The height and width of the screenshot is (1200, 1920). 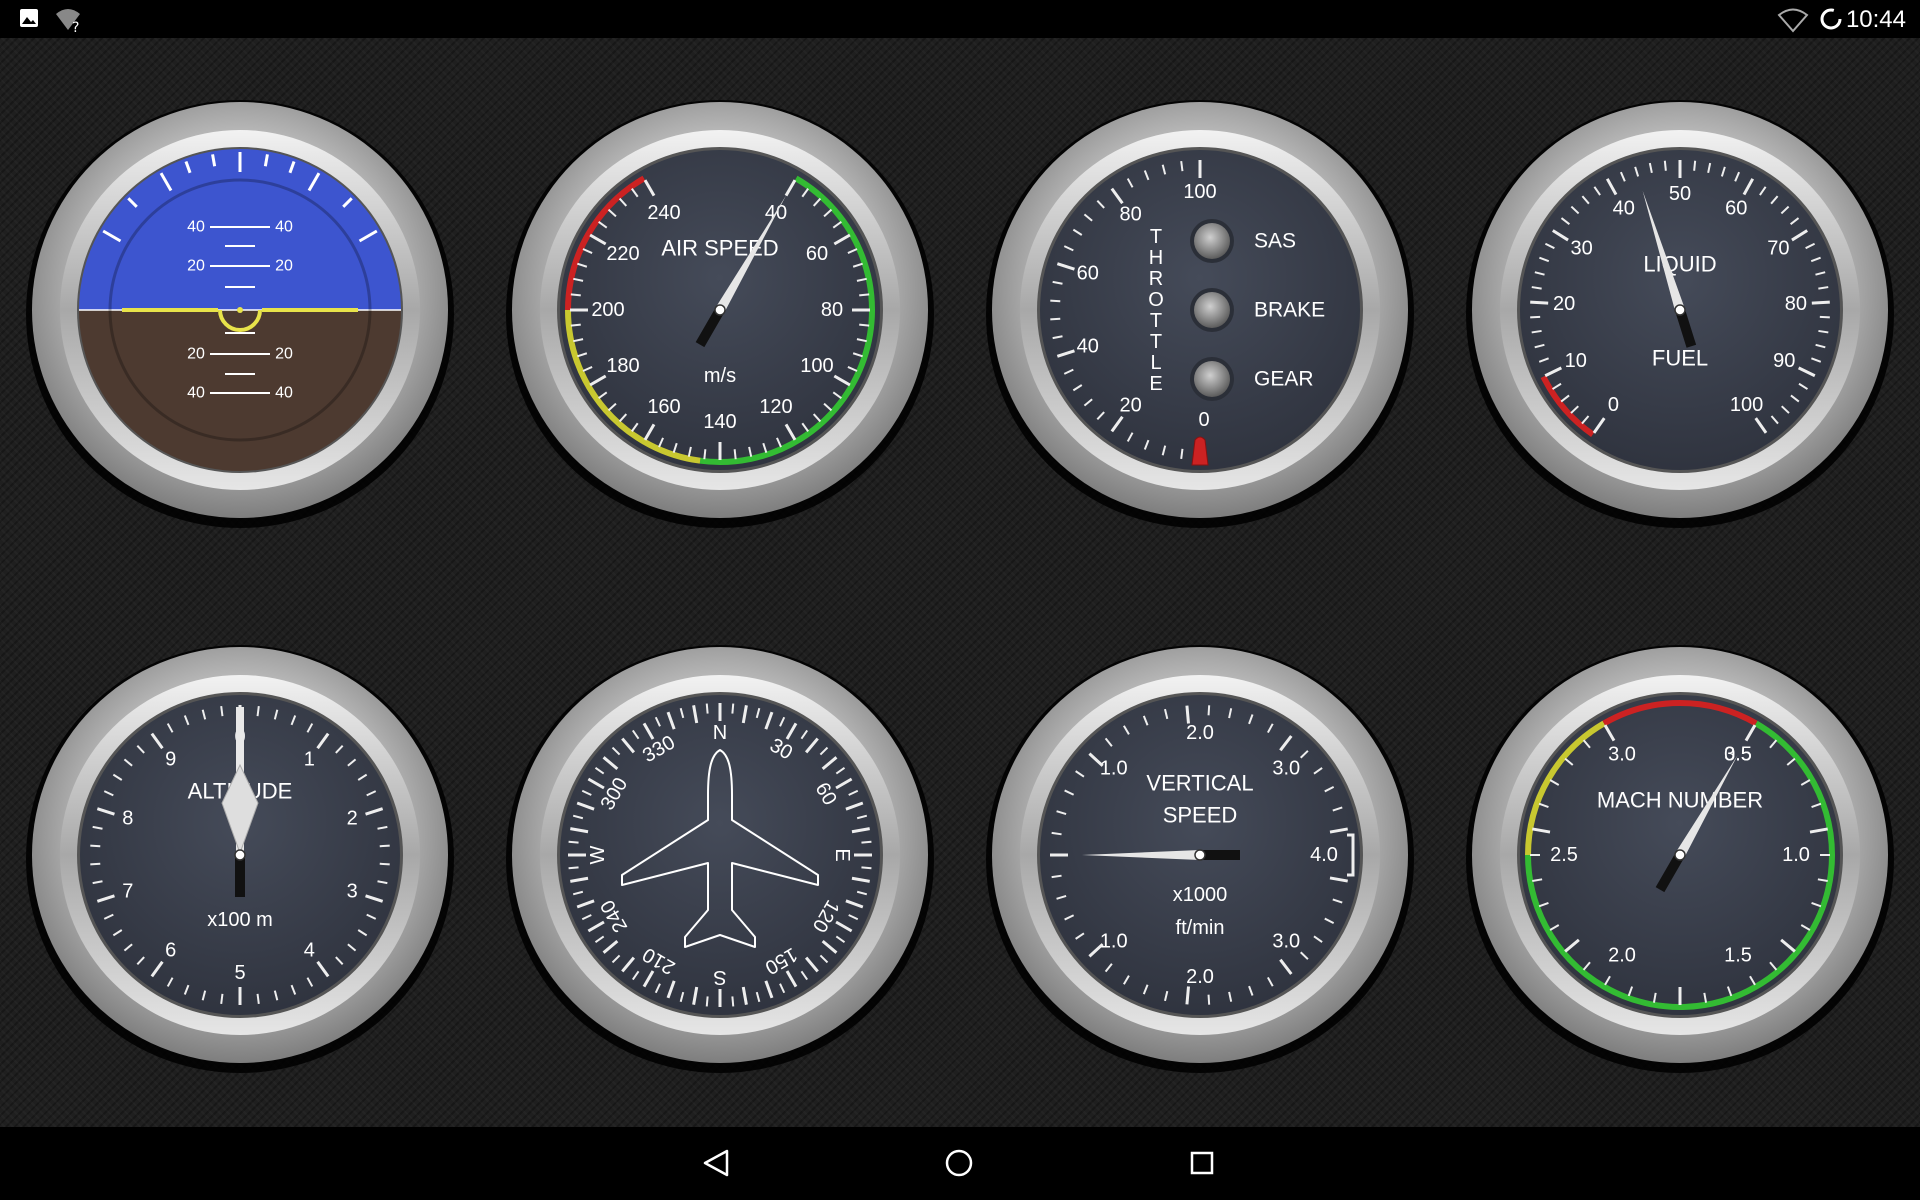 I want to click on attitude-indicator-gauge: 40 40 20 20 20 20 40 40, so click(x=240, y=314).